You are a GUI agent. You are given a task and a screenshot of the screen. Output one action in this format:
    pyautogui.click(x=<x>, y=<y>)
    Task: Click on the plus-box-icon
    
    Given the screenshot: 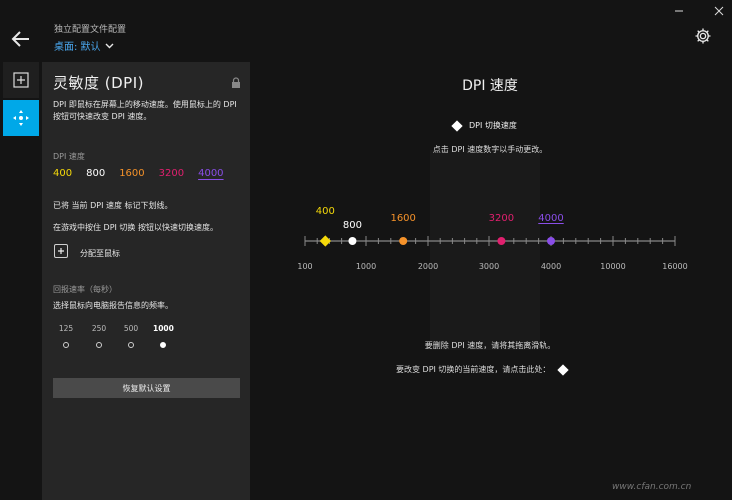 What is the action you would take?
    pyautogui.click(x=21, y=80)
    